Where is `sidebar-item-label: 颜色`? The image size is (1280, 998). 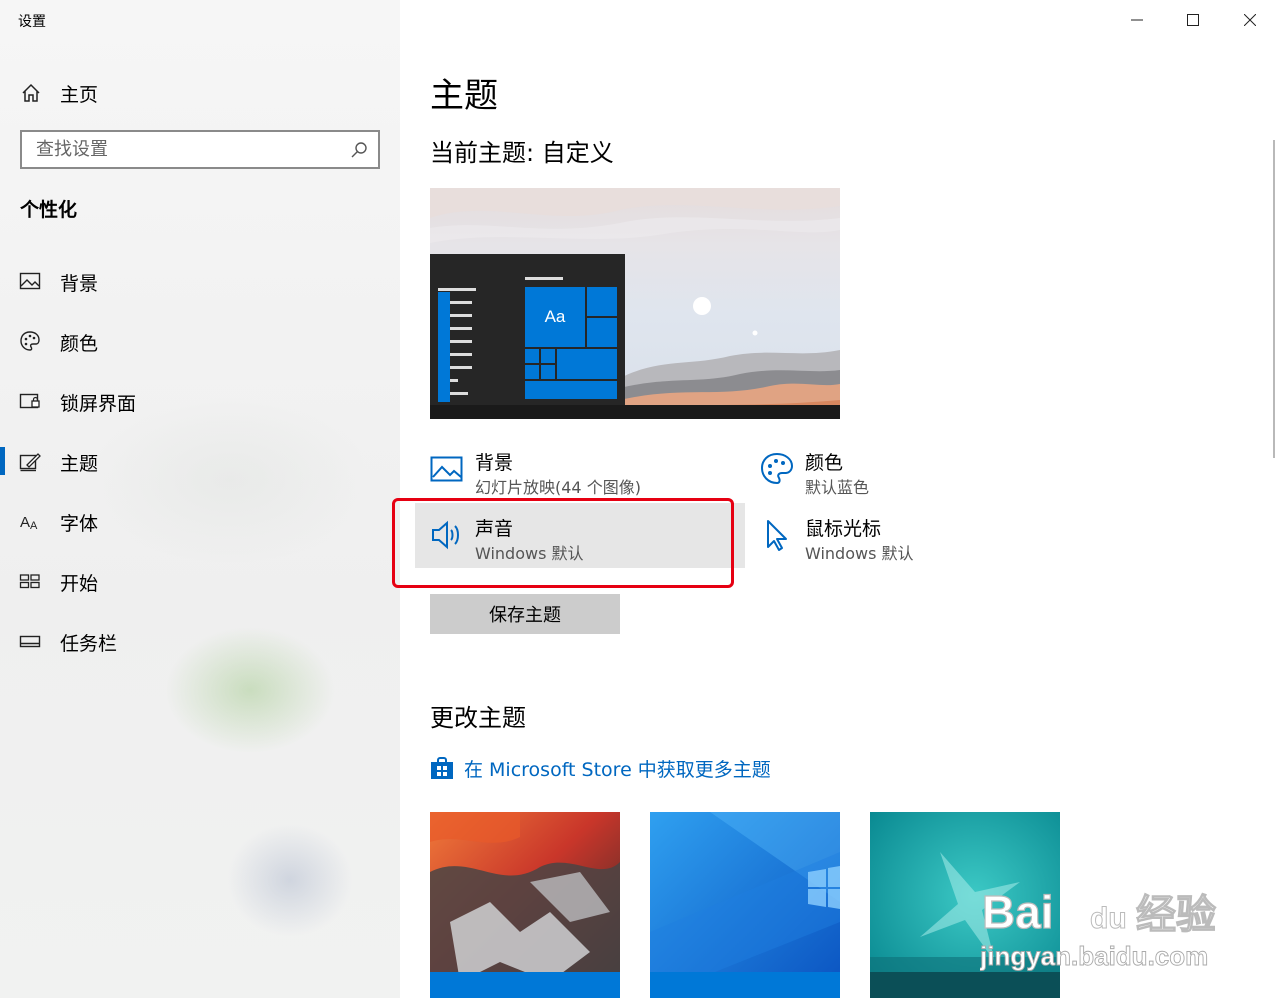
sidebar-item-label: 颜色 is located at coordinates (79, 344).